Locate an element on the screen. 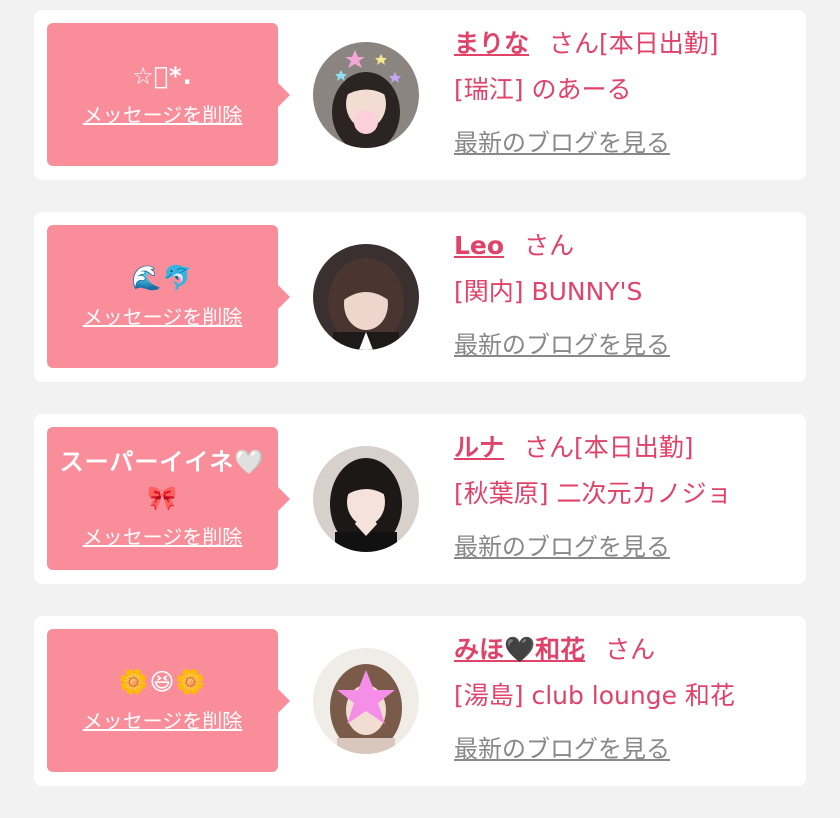 The width and height of the screenshot is (840, 818). cast-info: ルナ さん[本日出勤] [秋葉原] 二次元カノジョ 最新のブログを見る is located at coordinates (624, 496).